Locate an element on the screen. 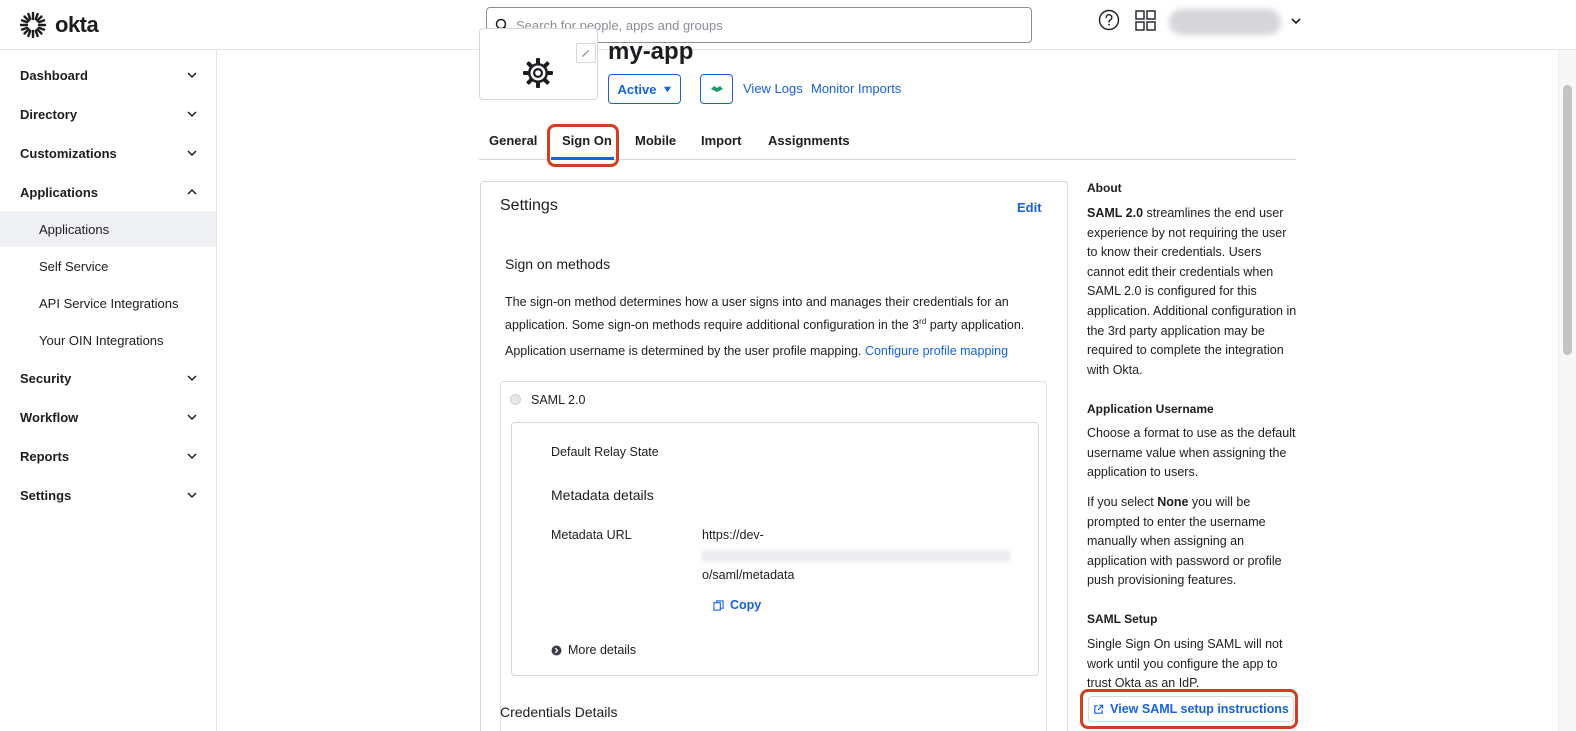  sidebar-item-label: Settings is located at coordinates (46, 495).